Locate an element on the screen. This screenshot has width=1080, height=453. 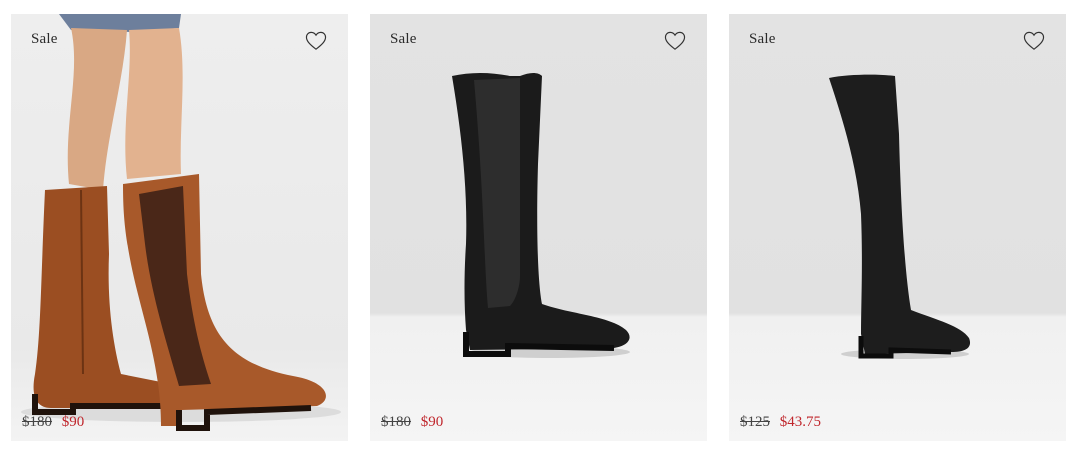
sale-price: $43.75 is located at coordinates (800, 422).